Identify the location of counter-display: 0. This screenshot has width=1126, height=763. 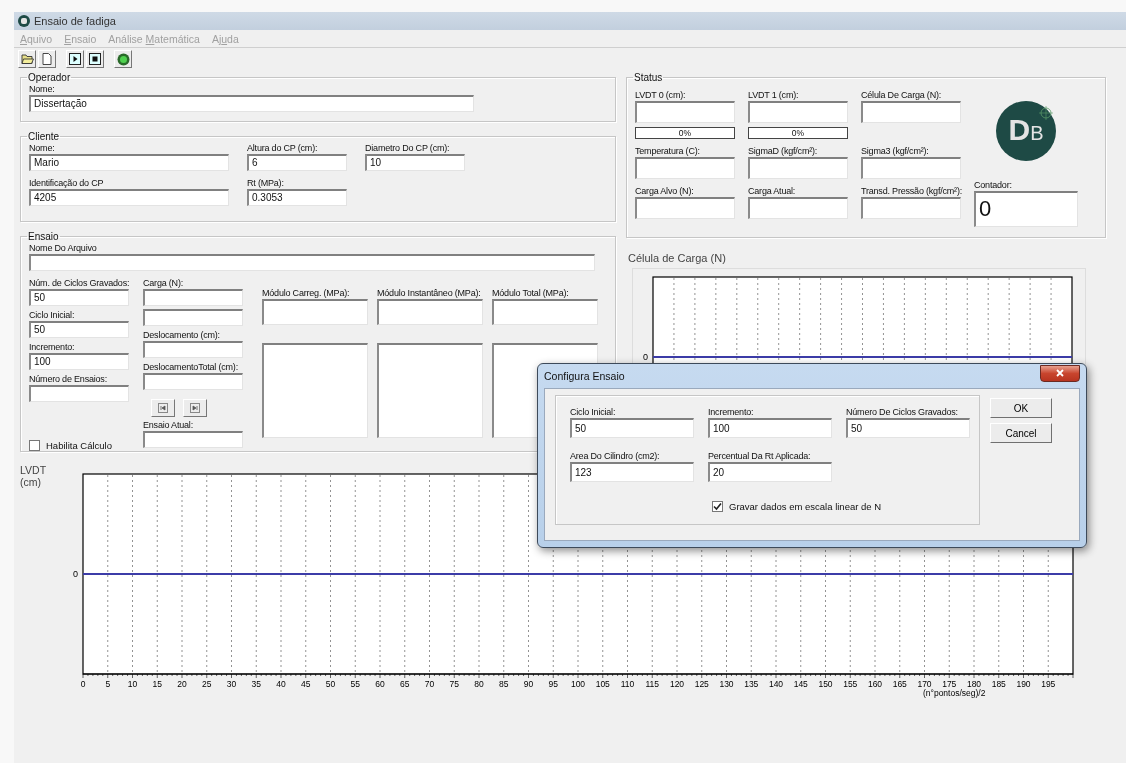
(1026, 209).